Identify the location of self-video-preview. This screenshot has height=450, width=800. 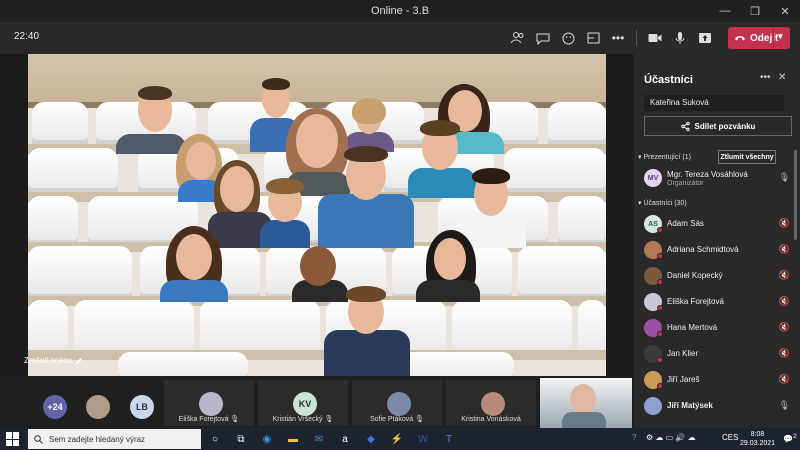
(586, 403).